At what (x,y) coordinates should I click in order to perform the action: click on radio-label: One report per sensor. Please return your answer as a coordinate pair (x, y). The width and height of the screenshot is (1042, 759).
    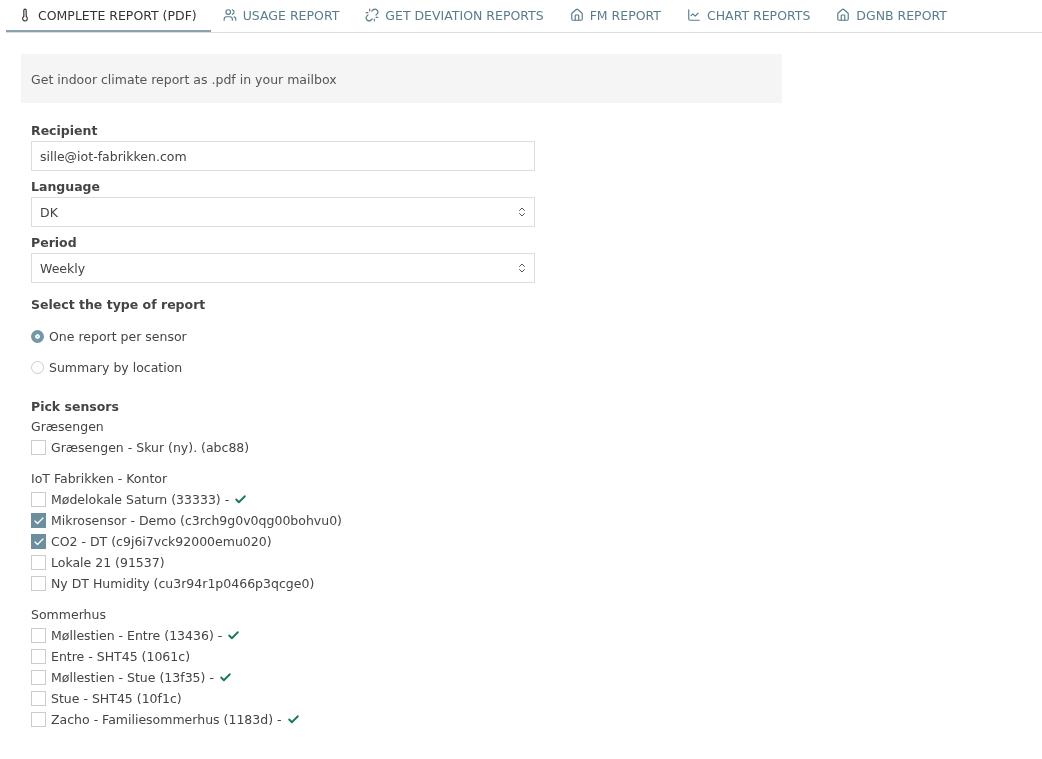
    Looking at the image, I should click on (118, 336).